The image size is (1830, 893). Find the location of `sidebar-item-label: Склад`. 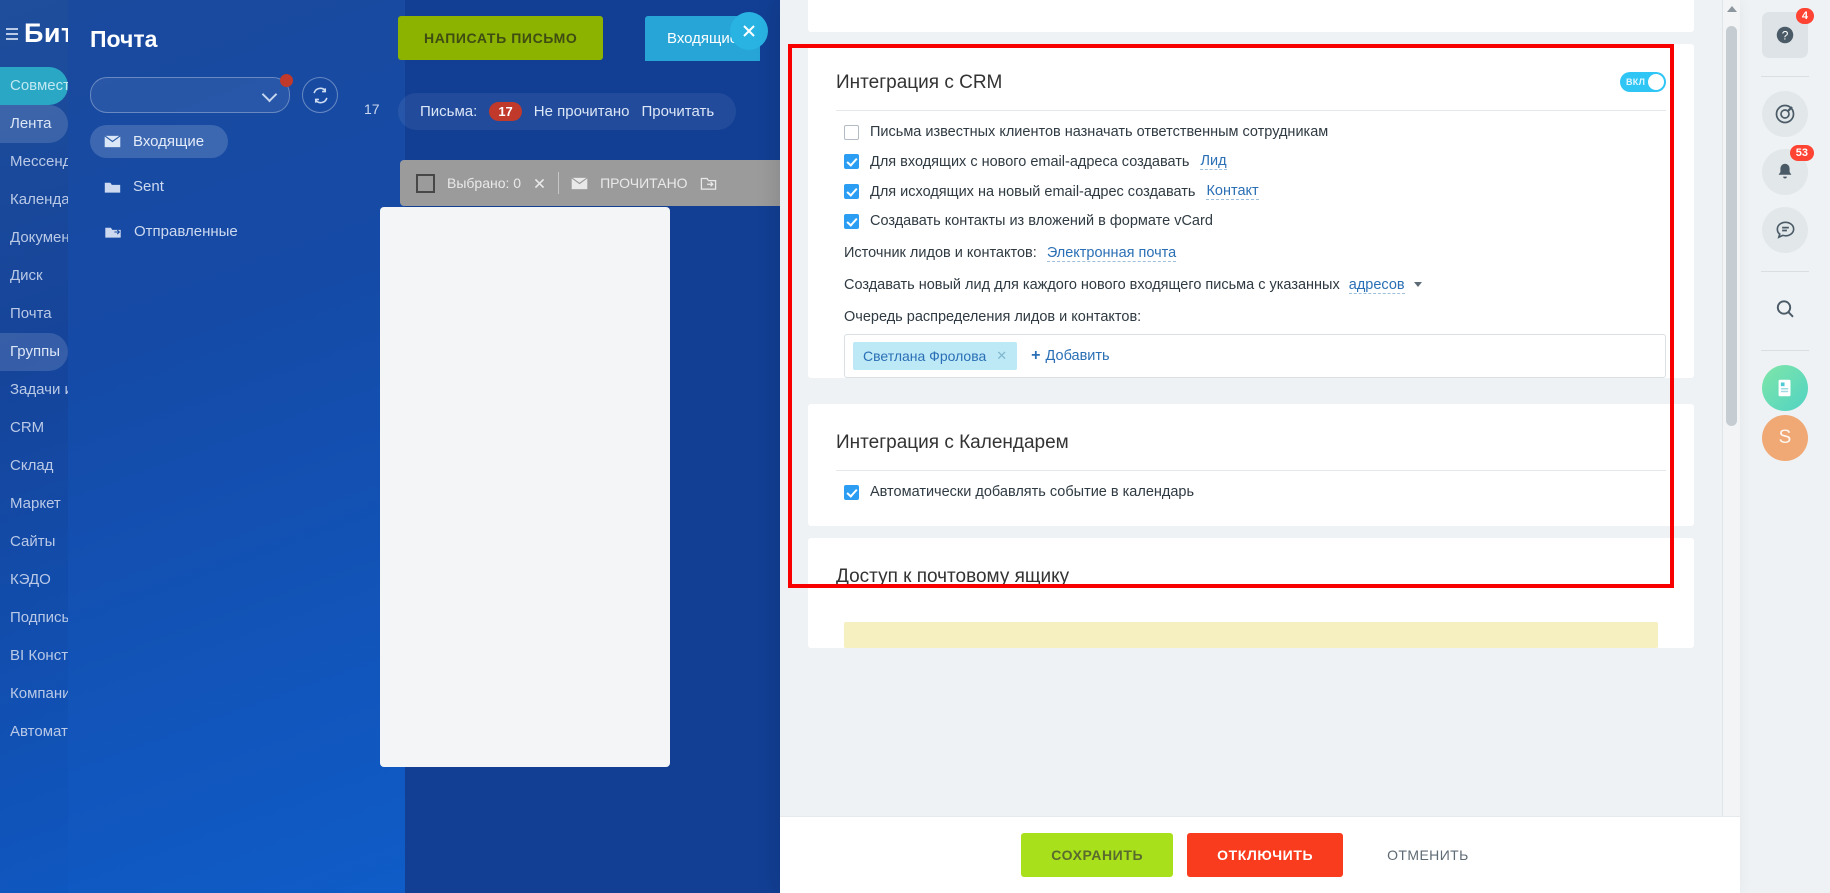

sidebar-item-label: Склад is located at coordinates (32, 465).